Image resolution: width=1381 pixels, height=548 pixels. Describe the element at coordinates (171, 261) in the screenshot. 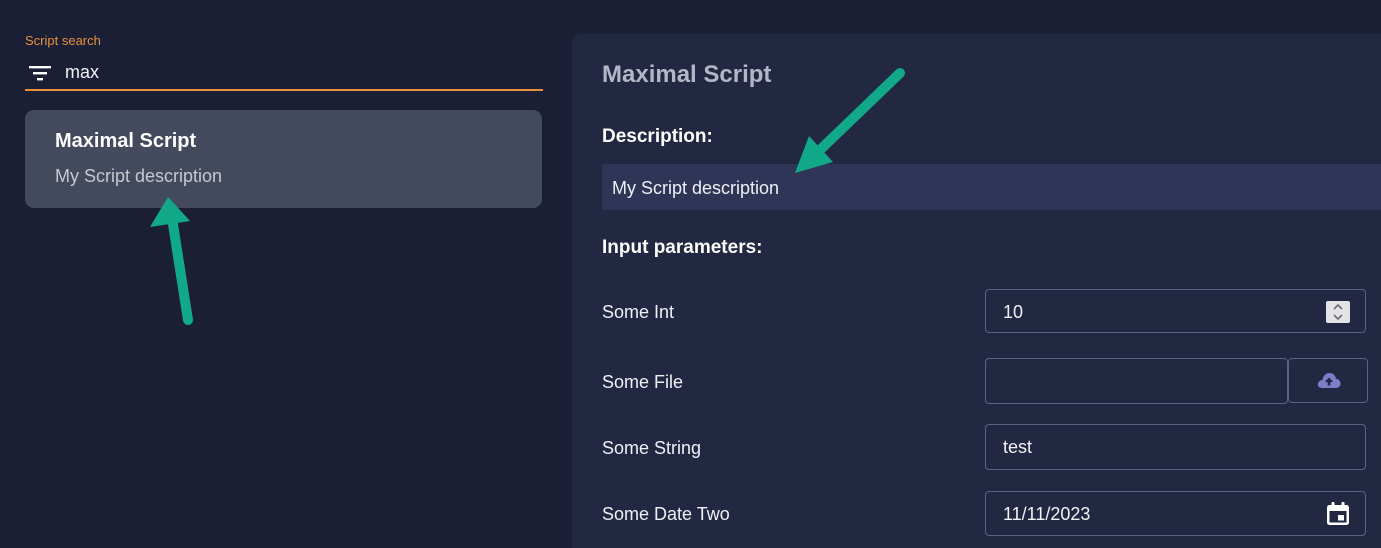

I see `annotation-arrow-left` at that location.